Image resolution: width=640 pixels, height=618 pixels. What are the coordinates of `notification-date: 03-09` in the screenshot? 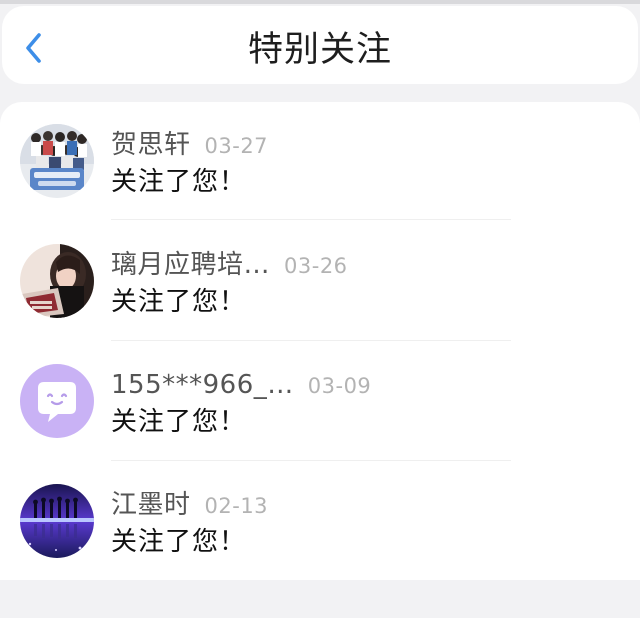 It's located at (339, 386).